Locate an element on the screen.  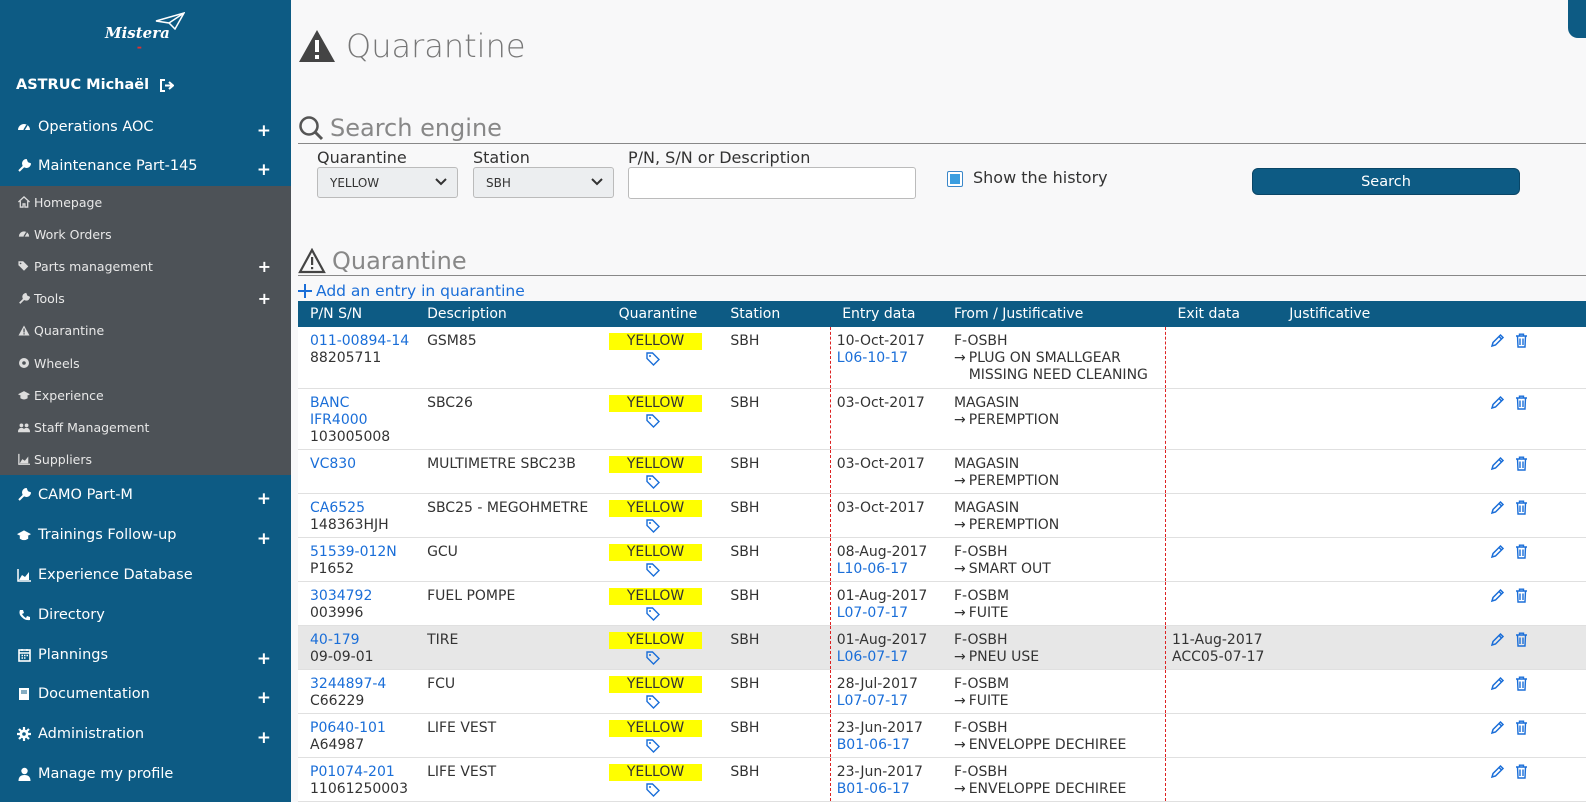
pn-link: P0640-101 is located at coordinates (362, 728).